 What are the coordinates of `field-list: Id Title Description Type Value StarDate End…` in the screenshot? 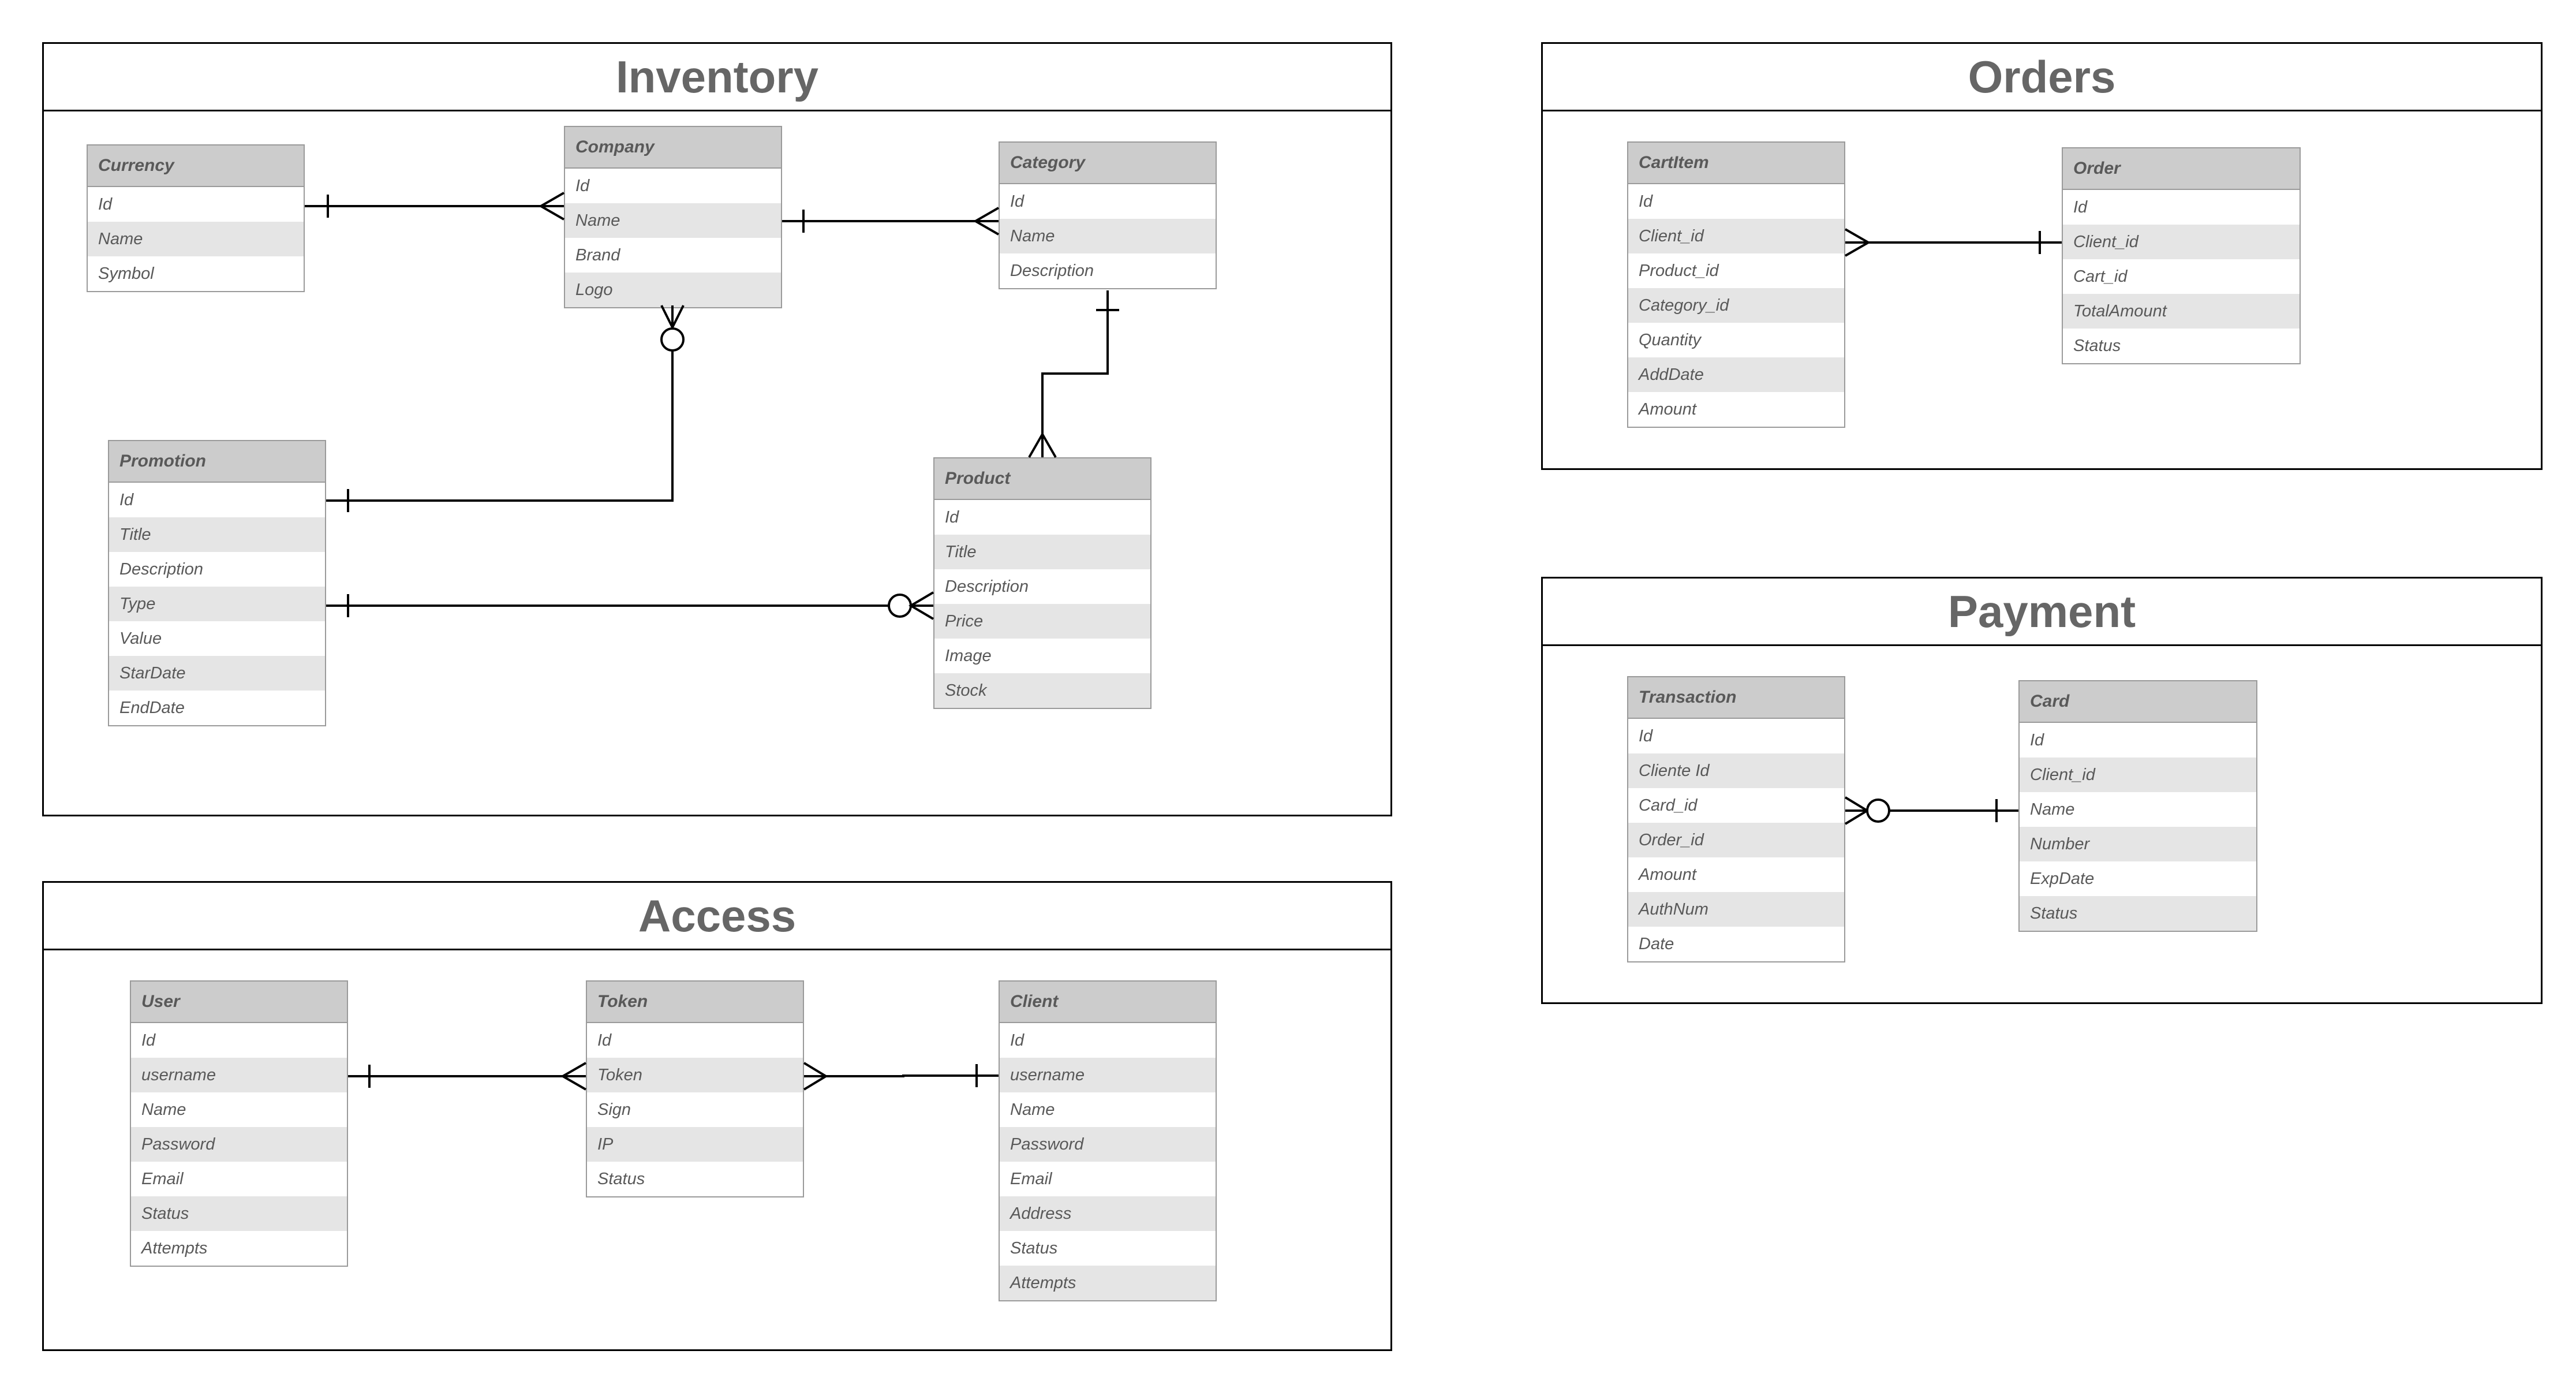 It's located at (217, 604).